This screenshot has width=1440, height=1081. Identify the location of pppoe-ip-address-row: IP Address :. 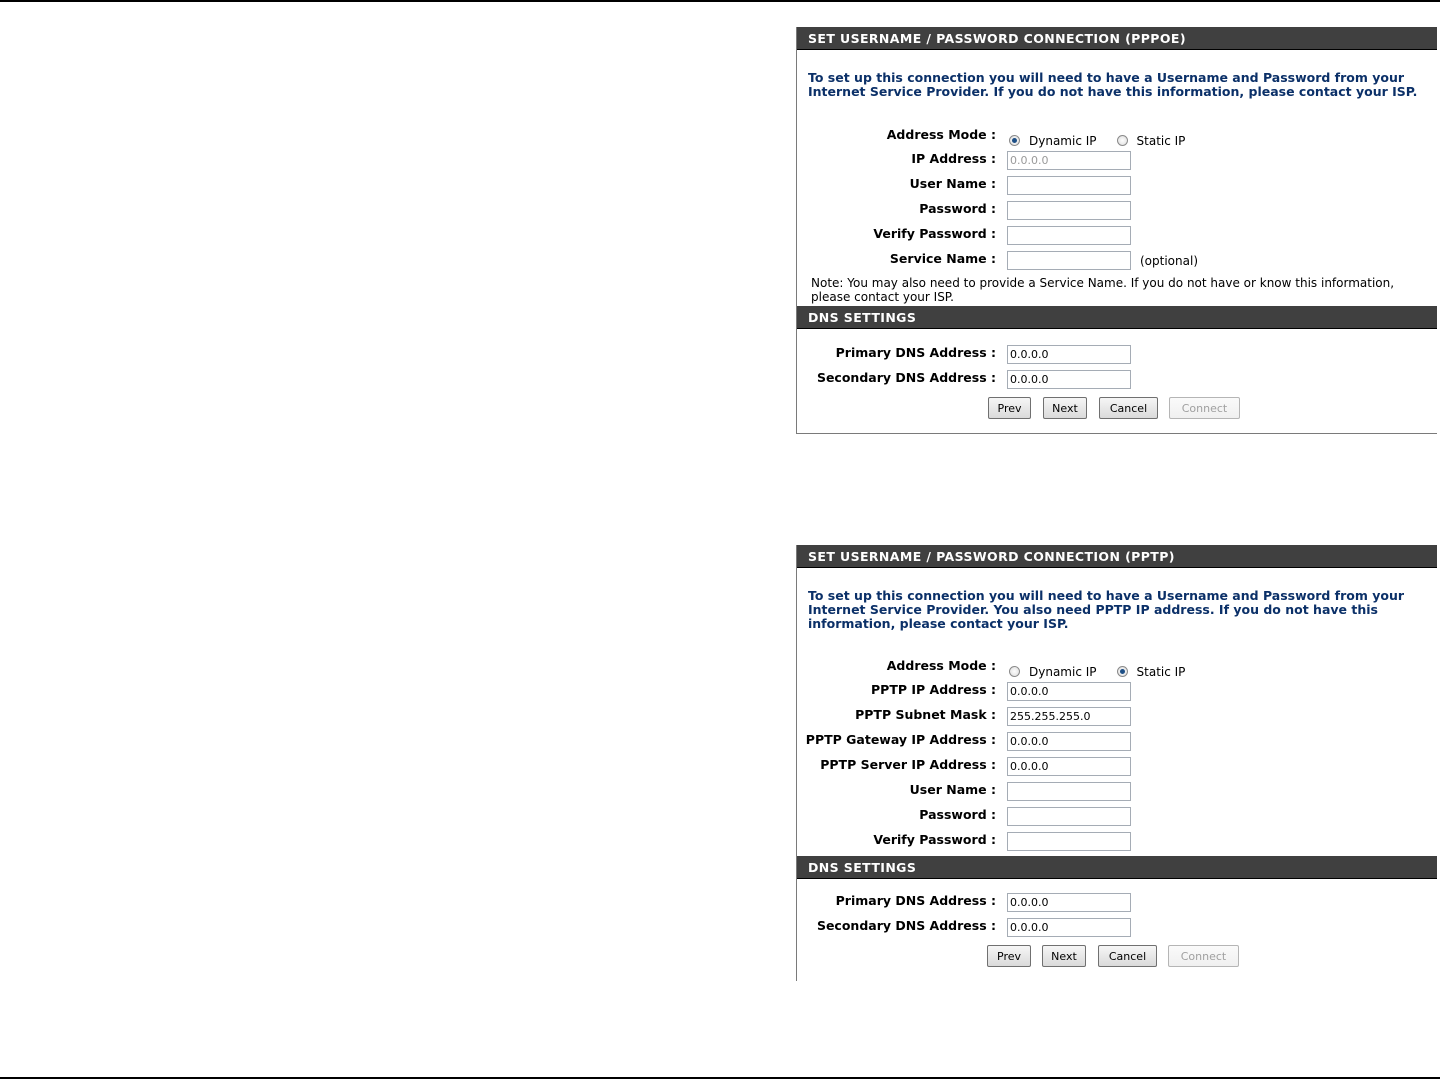
(1117, 161).